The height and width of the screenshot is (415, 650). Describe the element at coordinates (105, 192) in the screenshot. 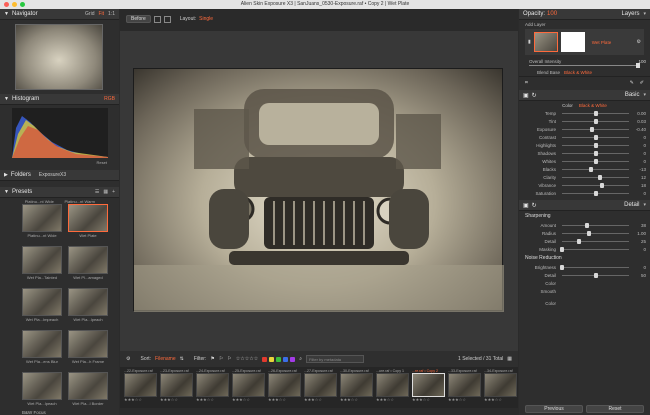

I see `grid-view-icon: ▦` at that location.